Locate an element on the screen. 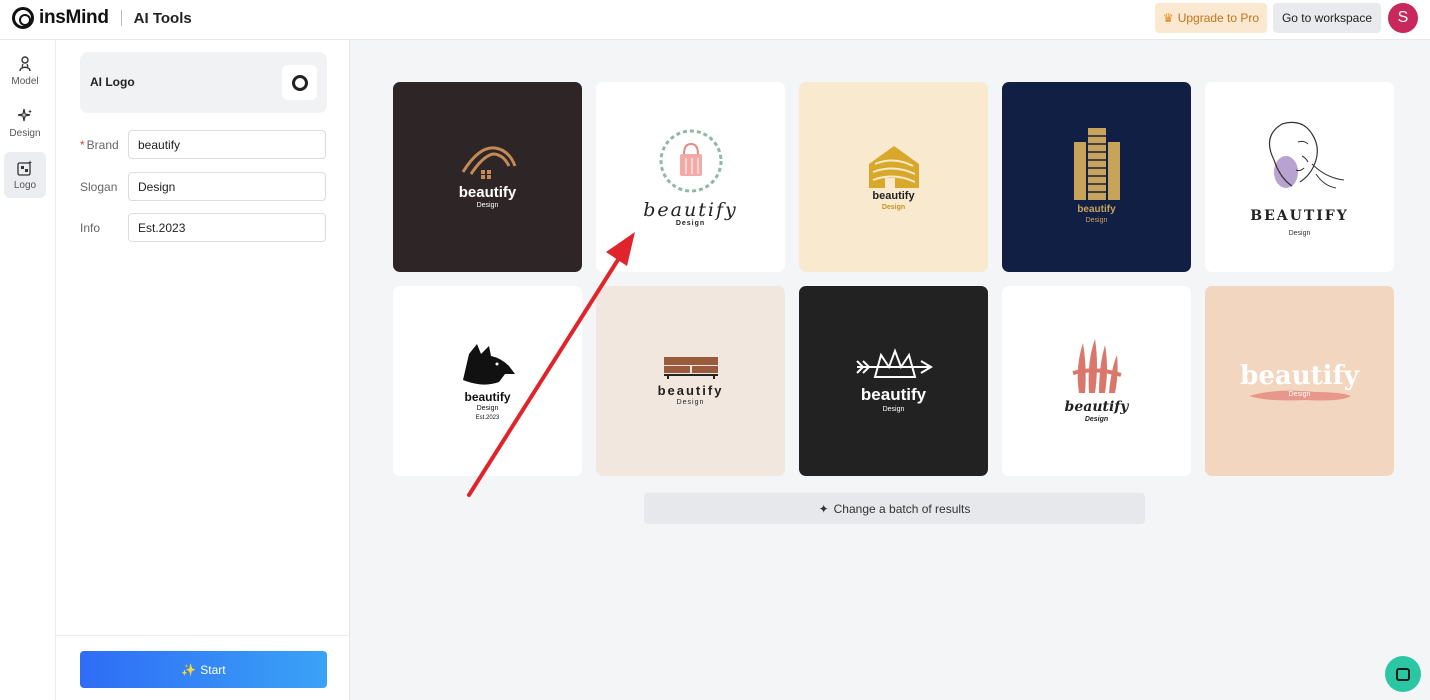  app-name: insMind is located at coordinates (74, 17).